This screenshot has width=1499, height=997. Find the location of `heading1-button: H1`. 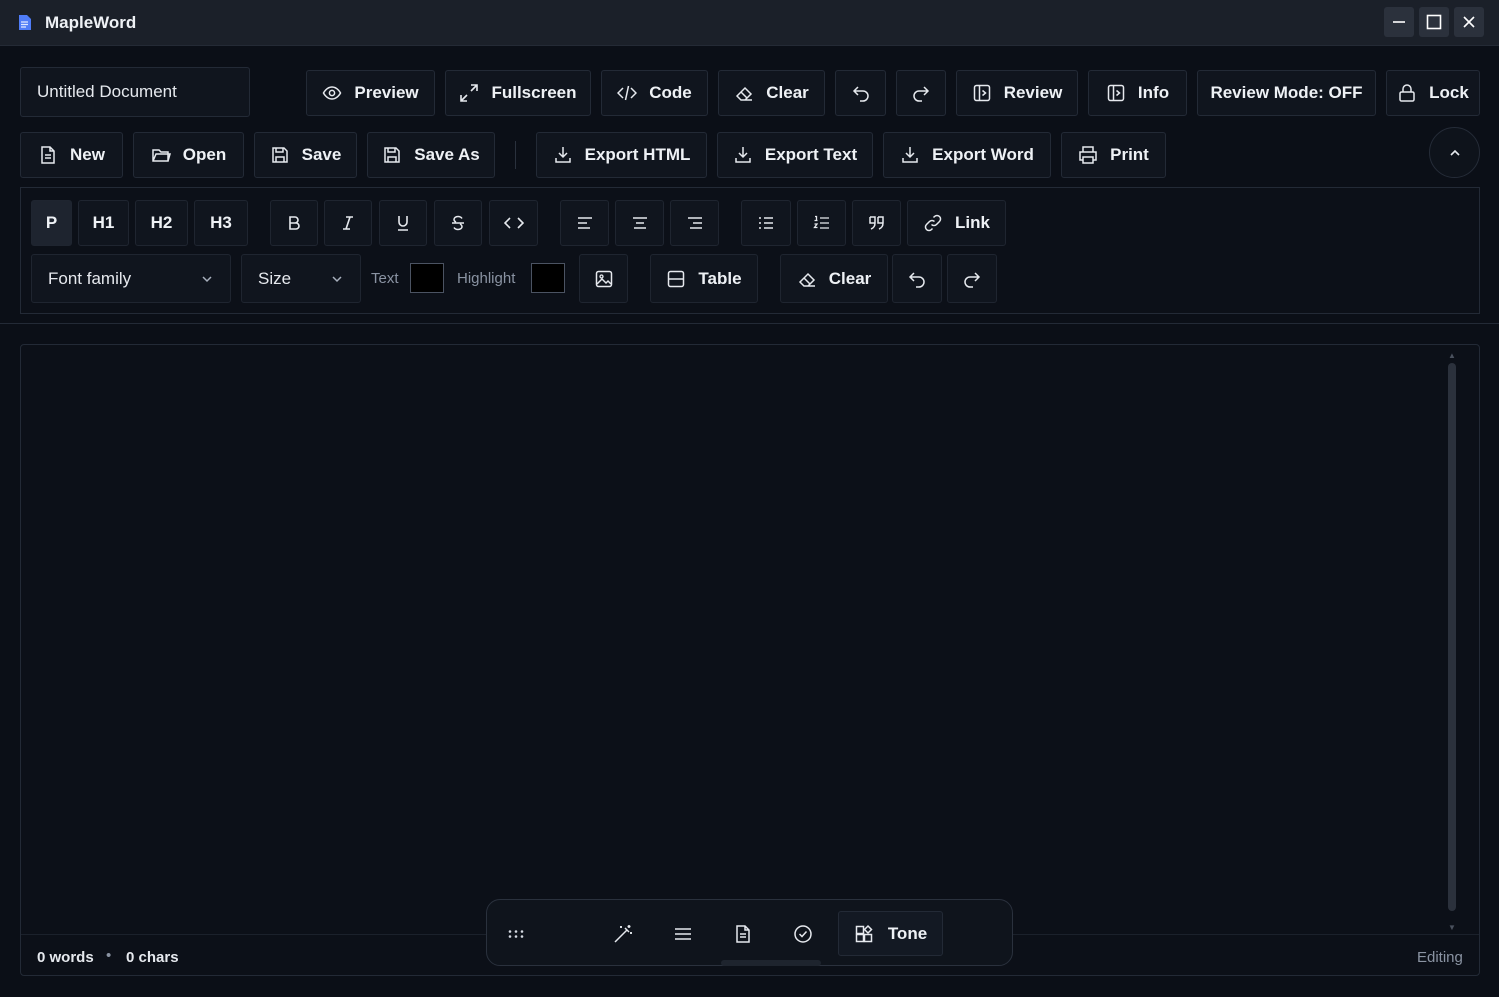

heading1-button: H1 is located at coordinates (103, 223).